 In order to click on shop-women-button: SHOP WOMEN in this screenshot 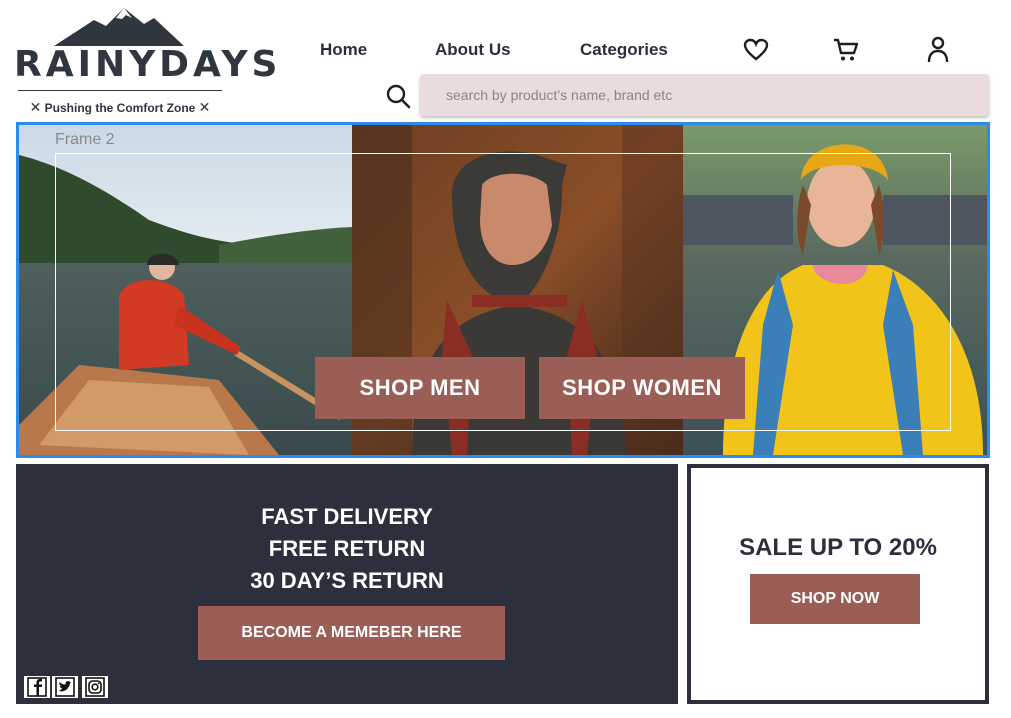, I will do `click(642, 388)`.